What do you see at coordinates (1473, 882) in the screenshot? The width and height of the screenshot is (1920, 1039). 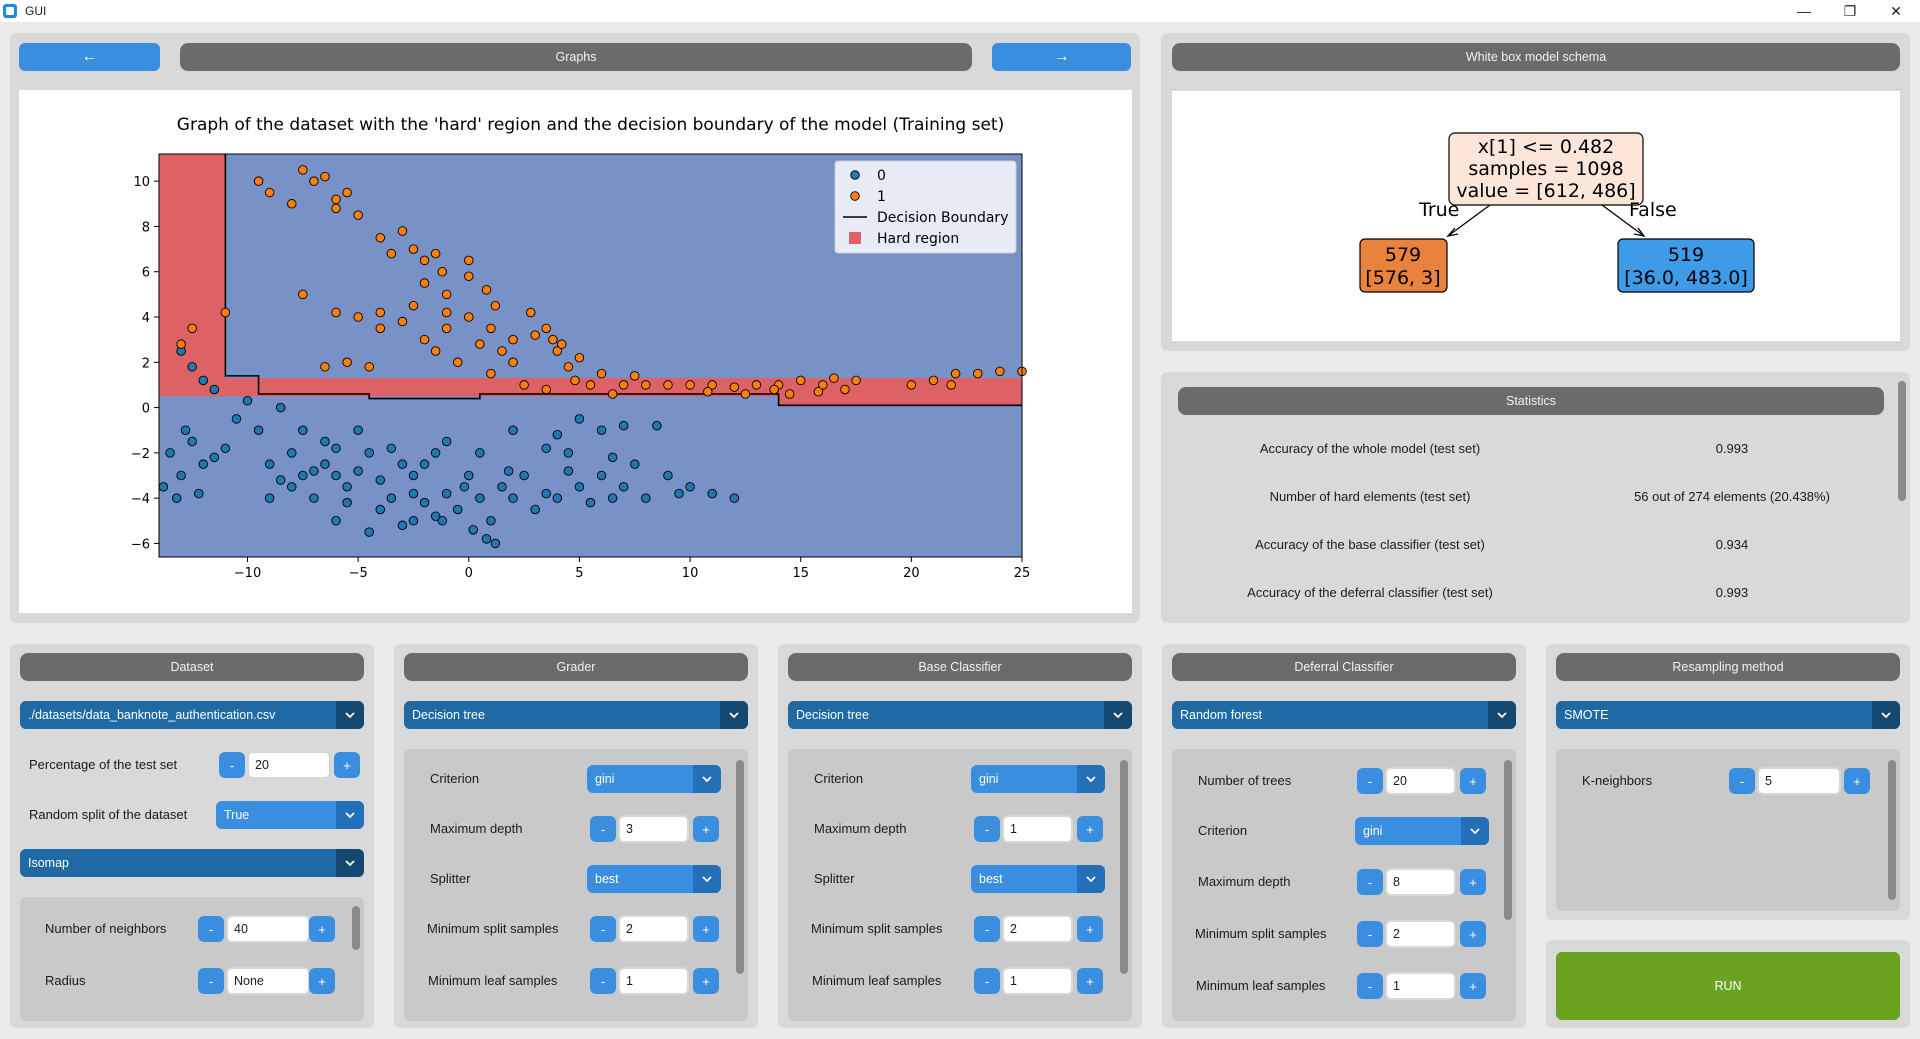 I see `deferral-max-depth-increment-button: +` at bounding box center [1473, 882].